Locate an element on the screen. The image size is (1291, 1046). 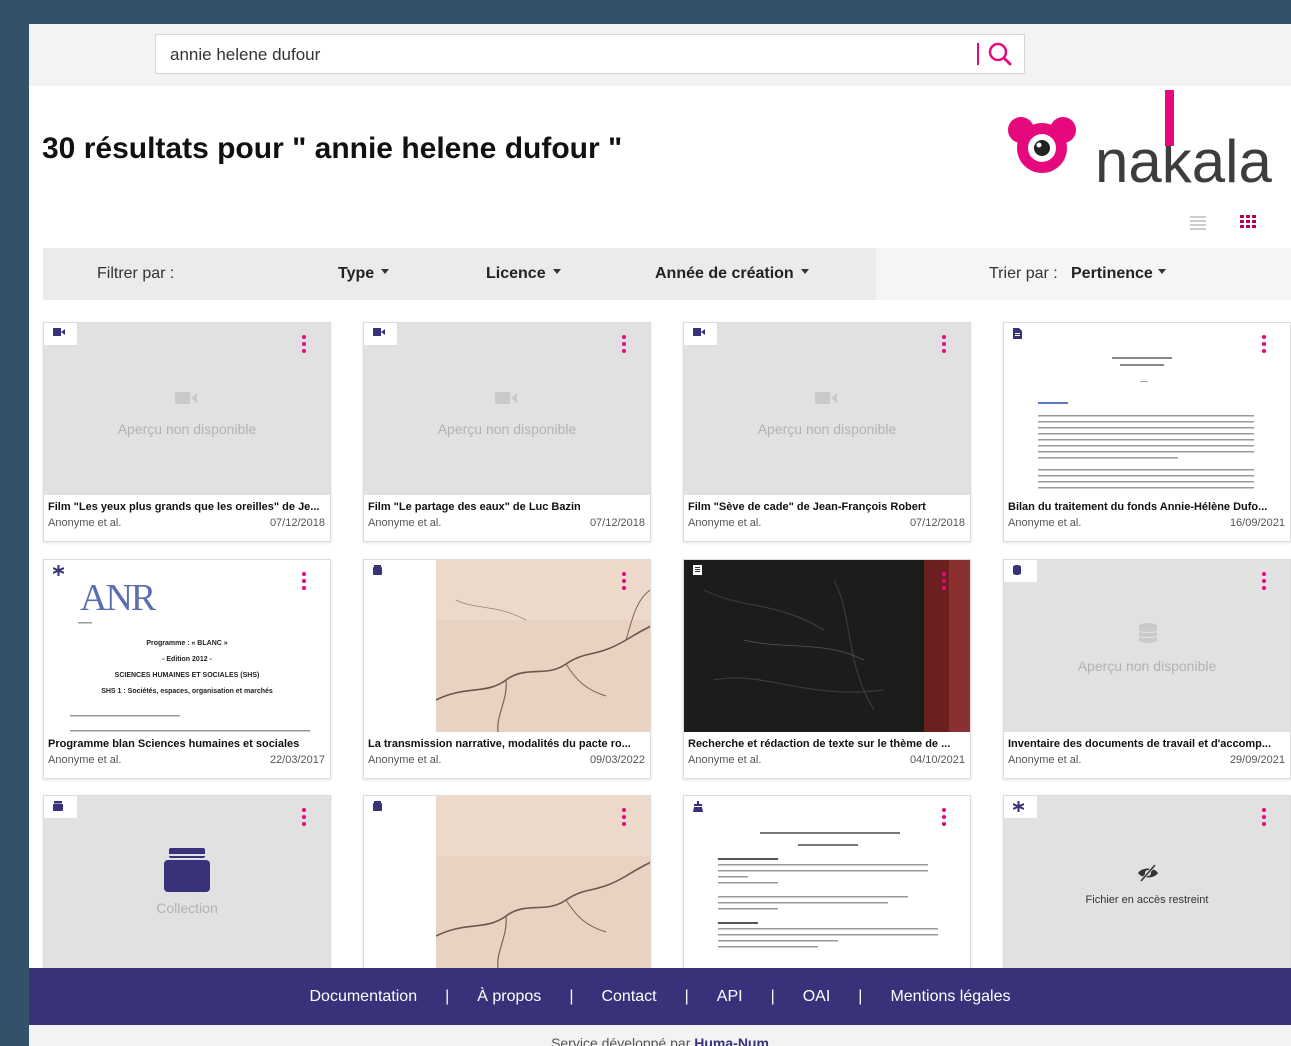
filter-label: Filtrer par : is located at coordinates (136, 273).